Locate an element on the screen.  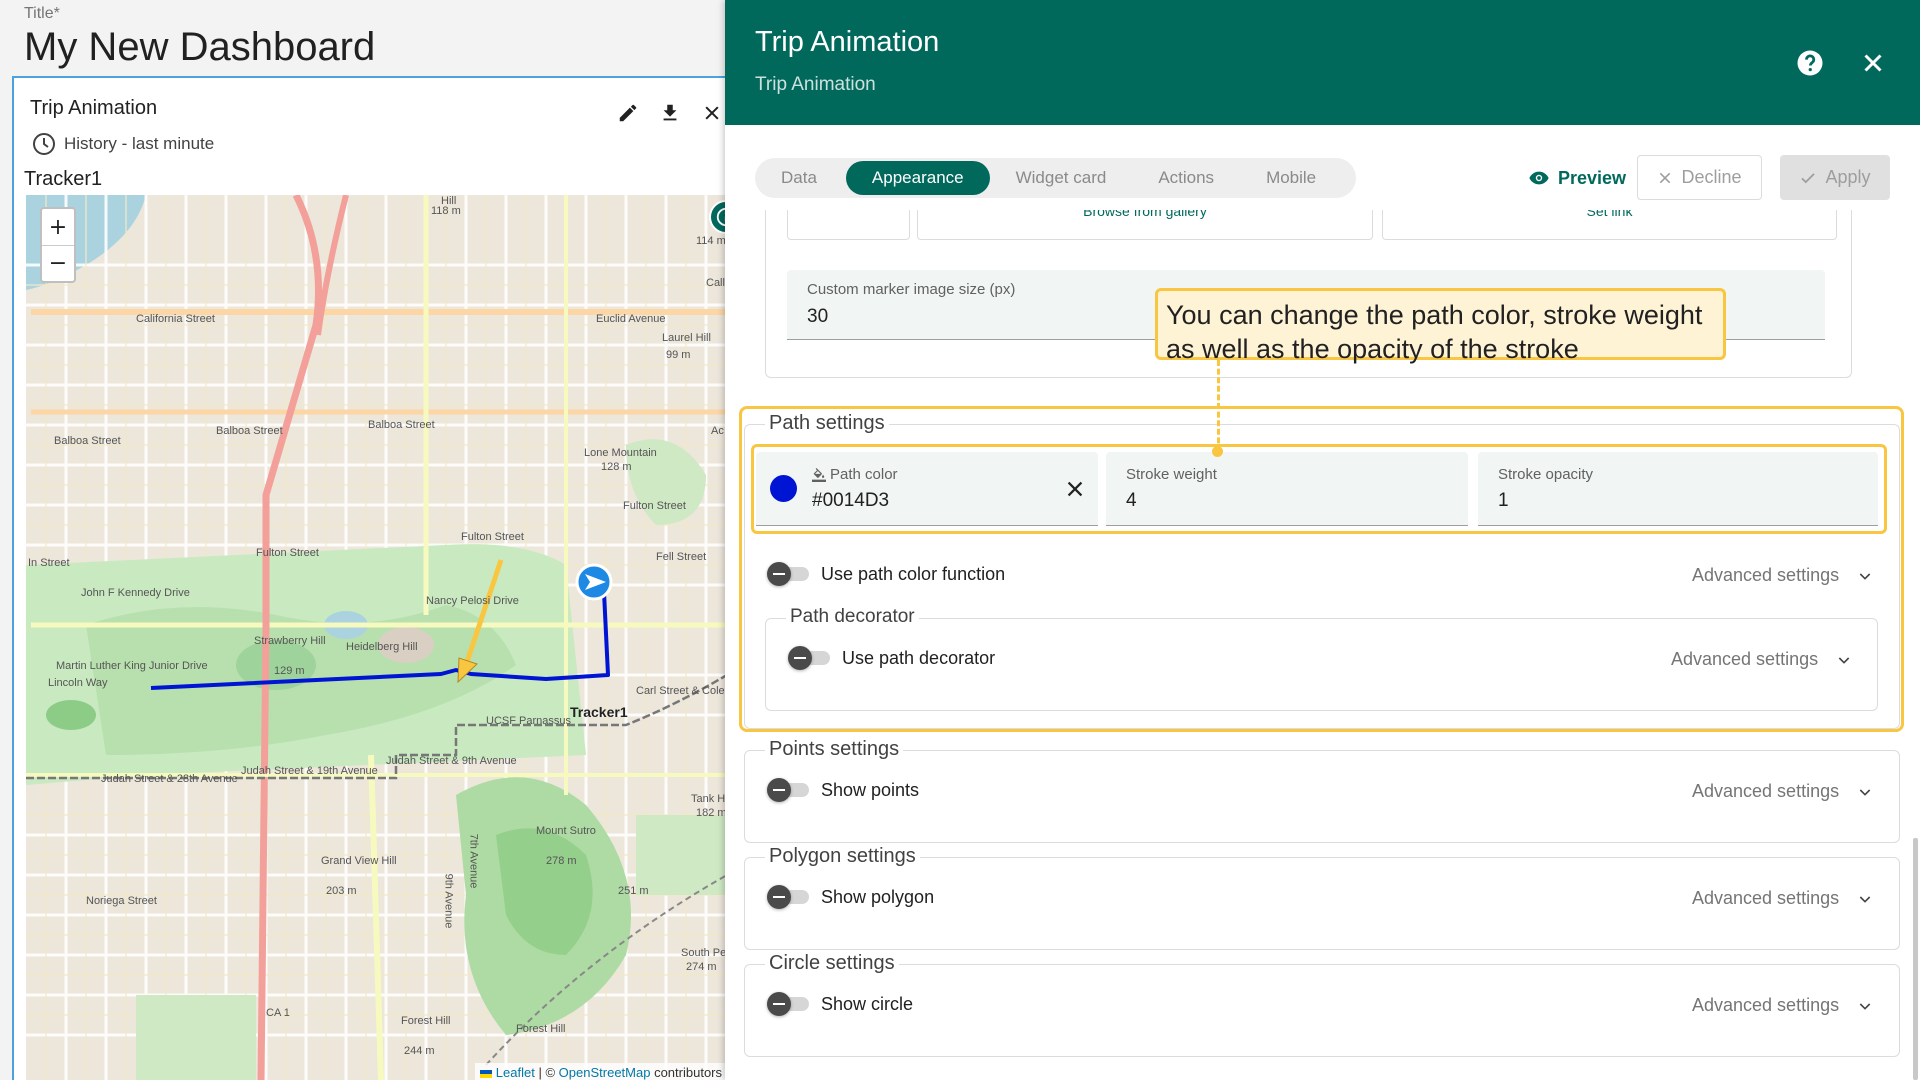
map-label-fulton-3: Fulton Street is located at coordinates (654, 506).